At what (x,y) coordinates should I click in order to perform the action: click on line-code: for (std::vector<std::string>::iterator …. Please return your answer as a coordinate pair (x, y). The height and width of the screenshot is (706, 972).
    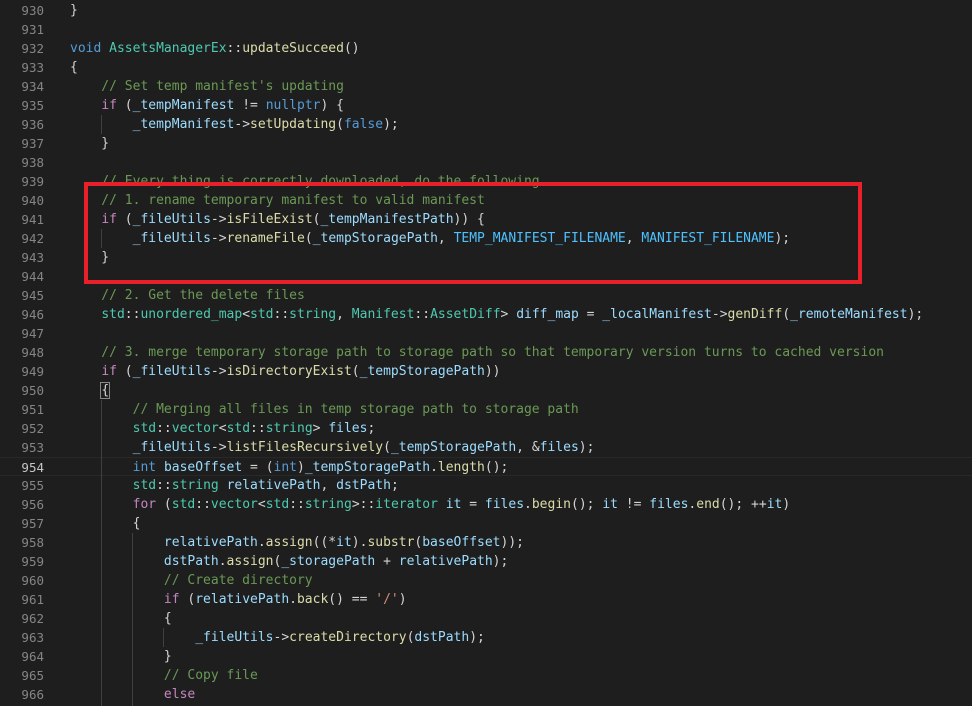
    Looking at the image, I should click on (430, 504).